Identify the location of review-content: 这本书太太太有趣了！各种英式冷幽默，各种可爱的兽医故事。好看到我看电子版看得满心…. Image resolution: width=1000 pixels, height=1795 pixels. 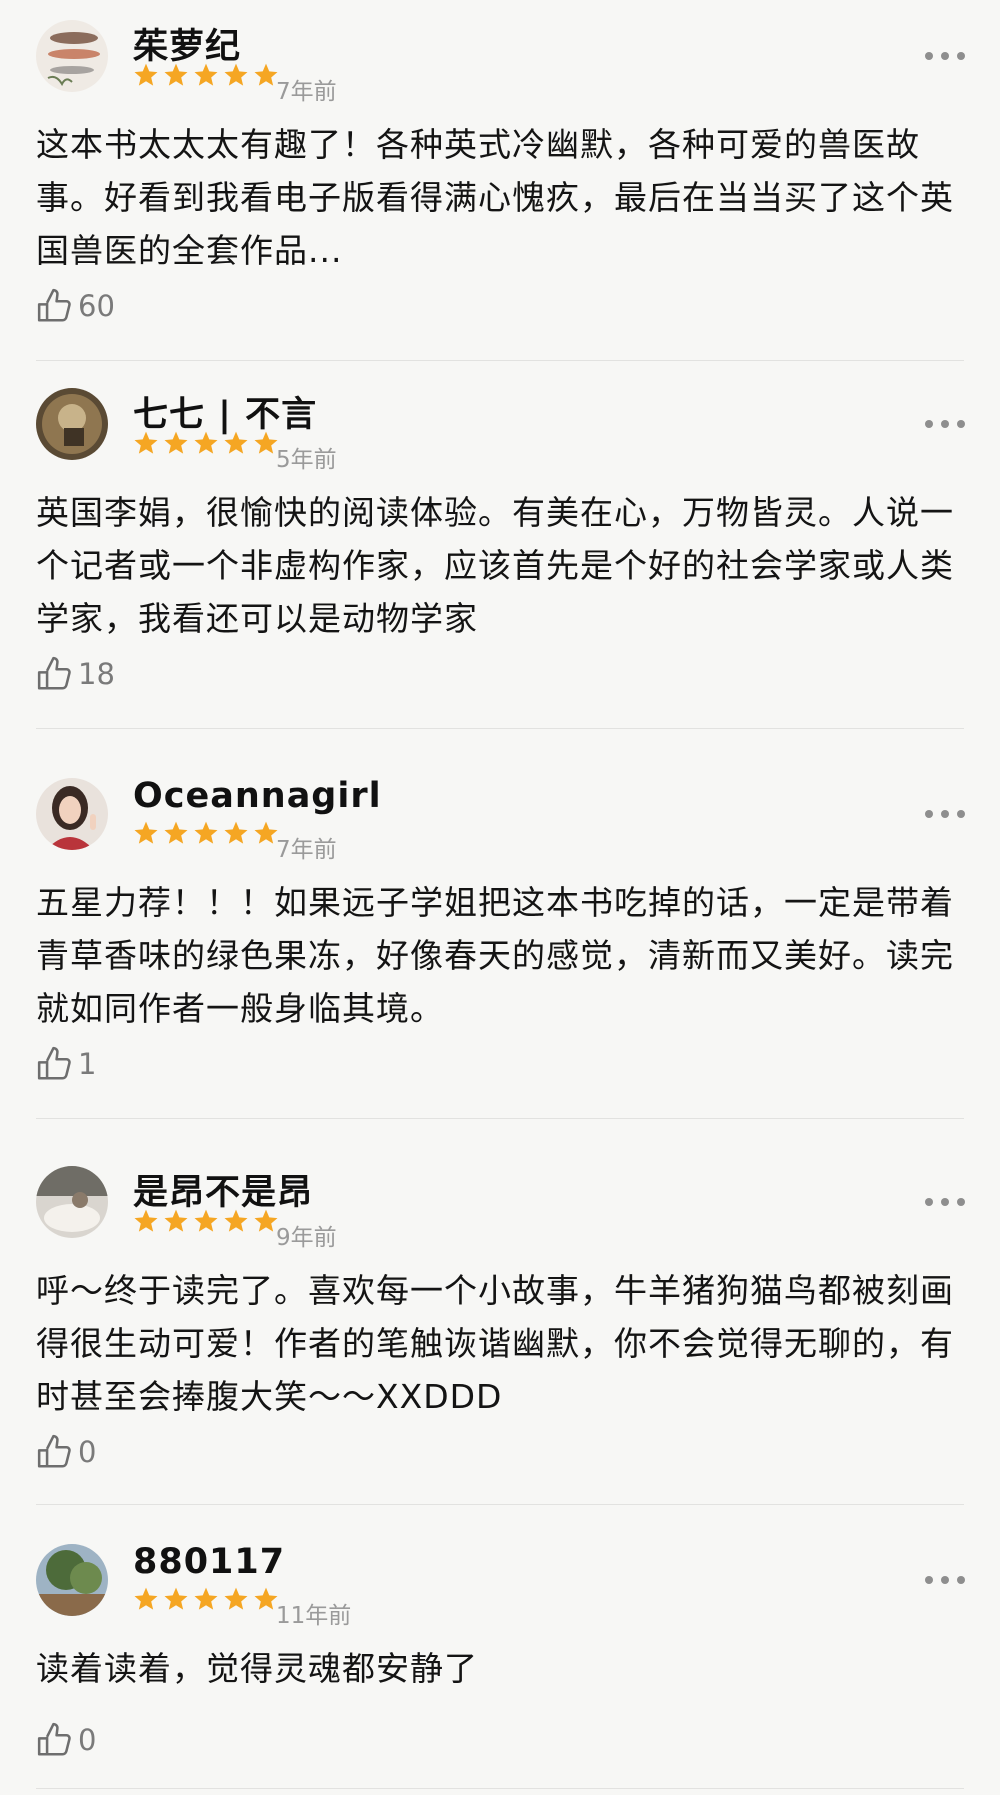
(495, 197).